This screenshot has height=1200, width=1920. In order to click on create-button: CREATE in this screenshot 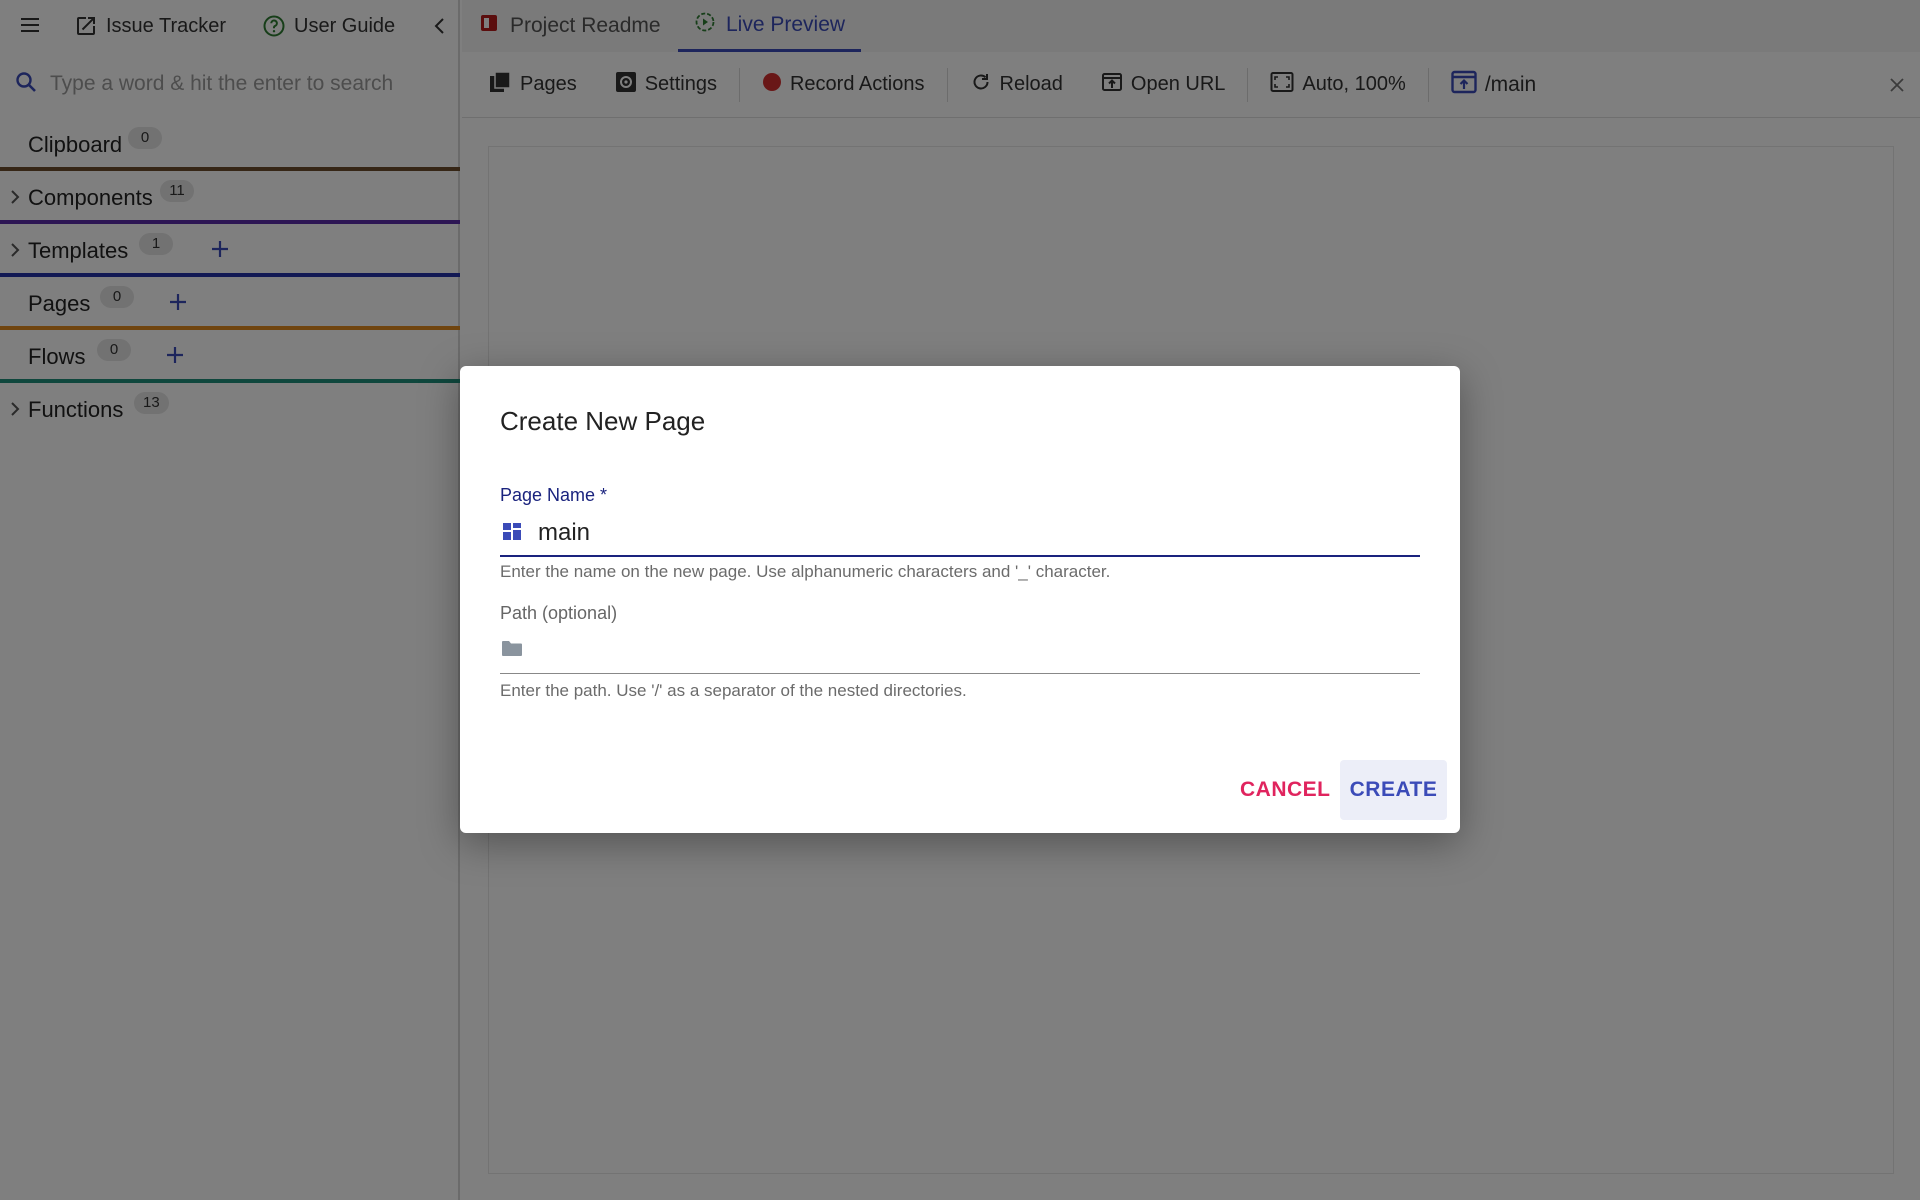, I will do `click(1393, 790)`.